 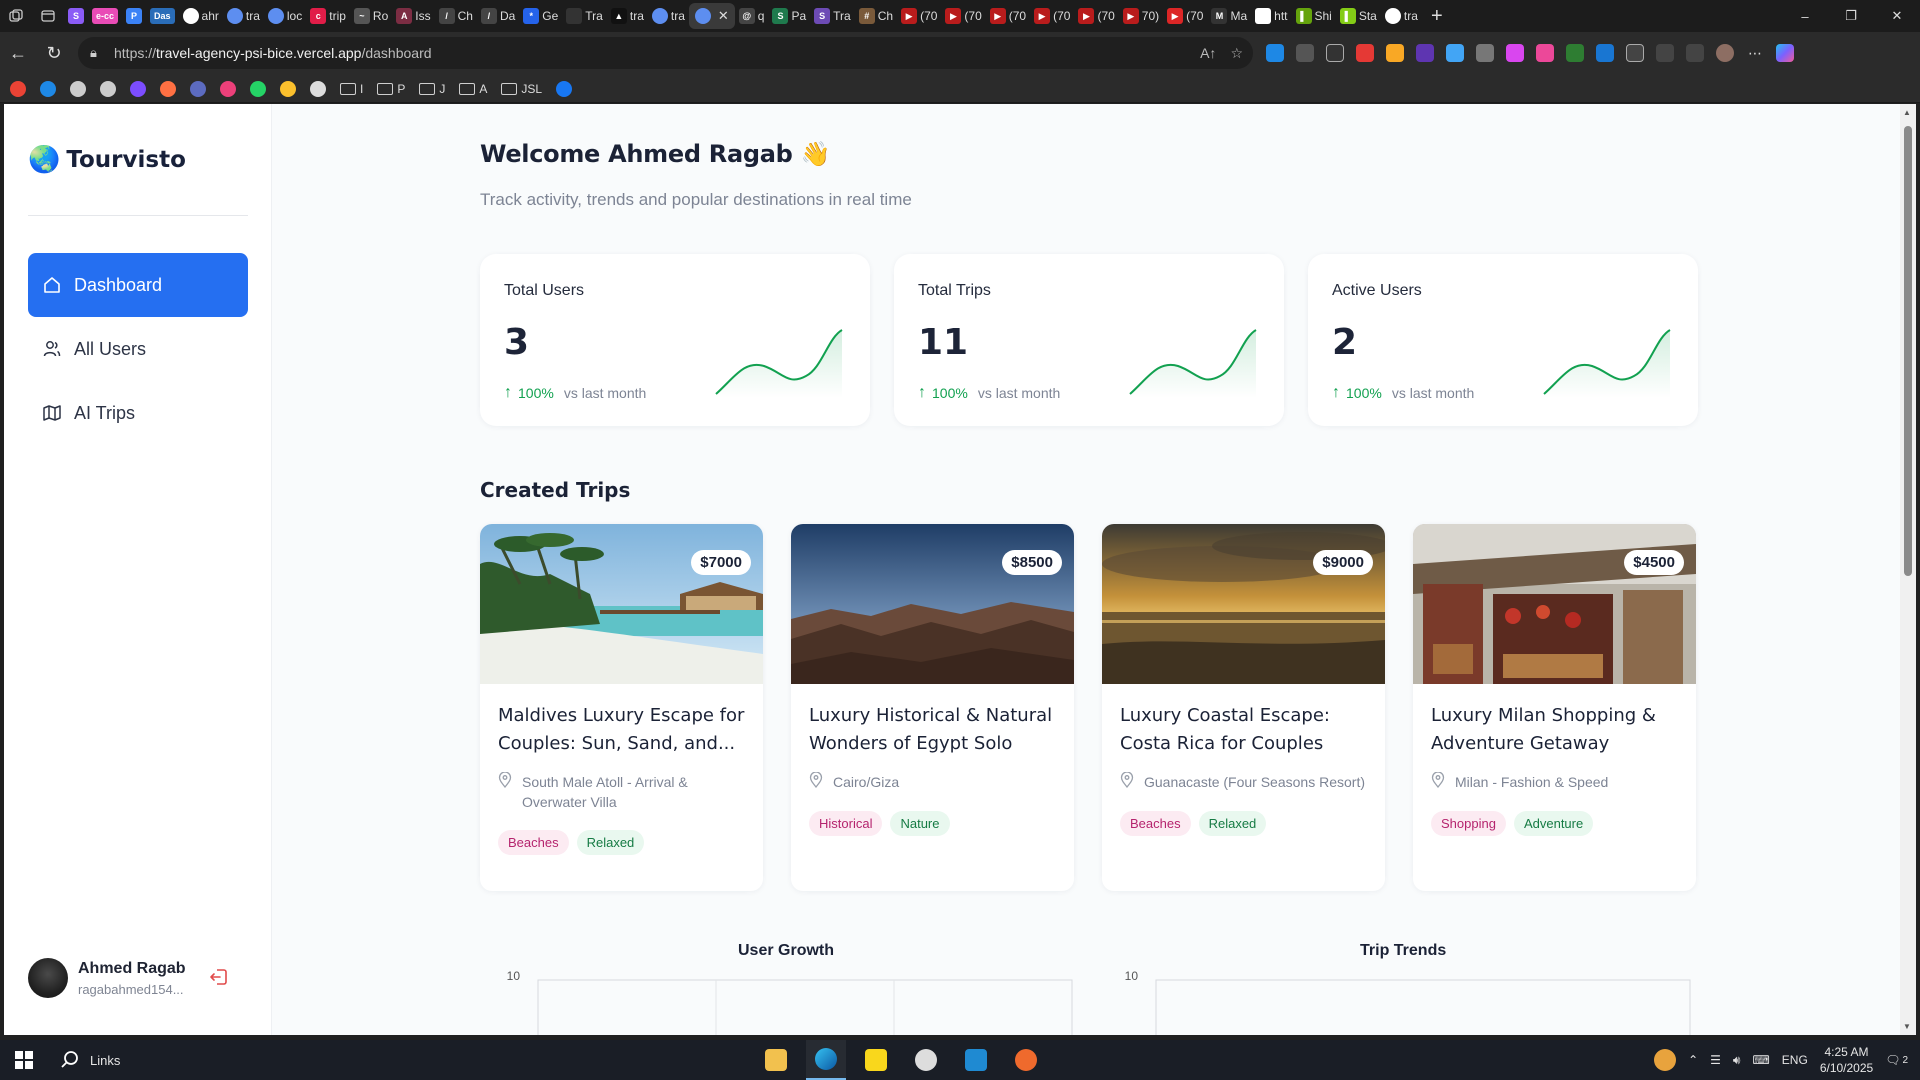 What do you see at coordinates (102, 53) in the screenshot?
I see `lock-icon: 🔒︎` at bounding box center [102, 53].